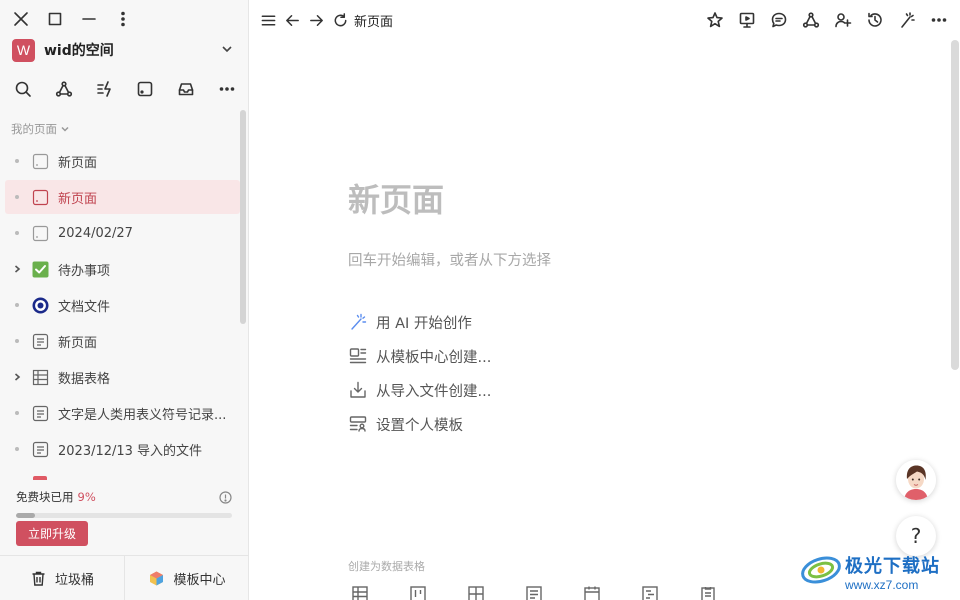  I want to click on sidebar-page-item: 2023/12/13 导入的文件, so click(122, 449).